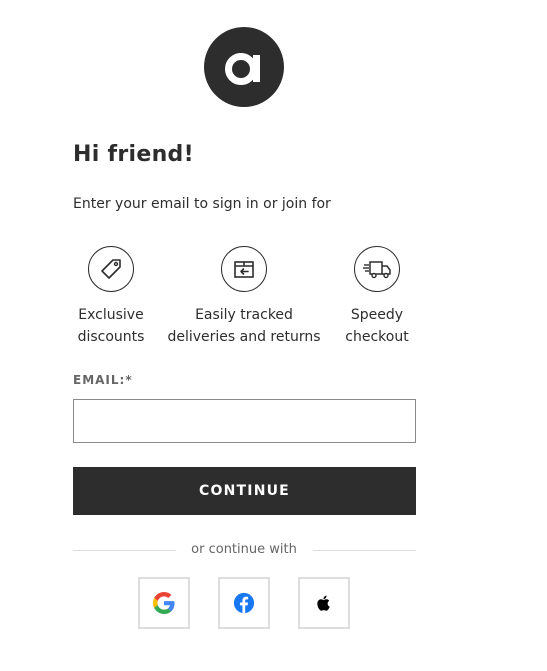 This screenshot has width=547, height=671. What do you see at coordinates (103, 380) in the screenshot?
I see `email-label: EMAIL:*` at bounding box center [103, 380].